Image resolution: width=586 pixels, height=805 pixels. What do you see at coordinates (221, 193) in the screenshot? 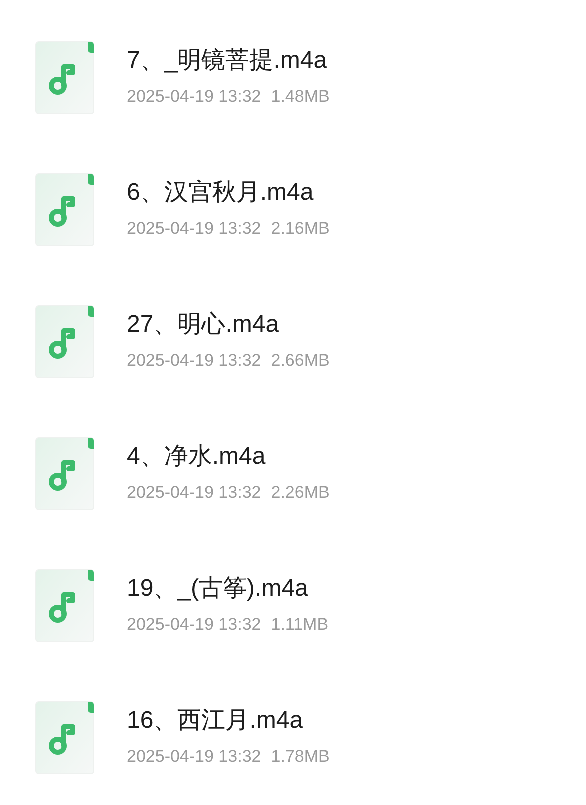
I see `file-name: 6、汉宫秋月.m4a` at bounding box center [221, 193].